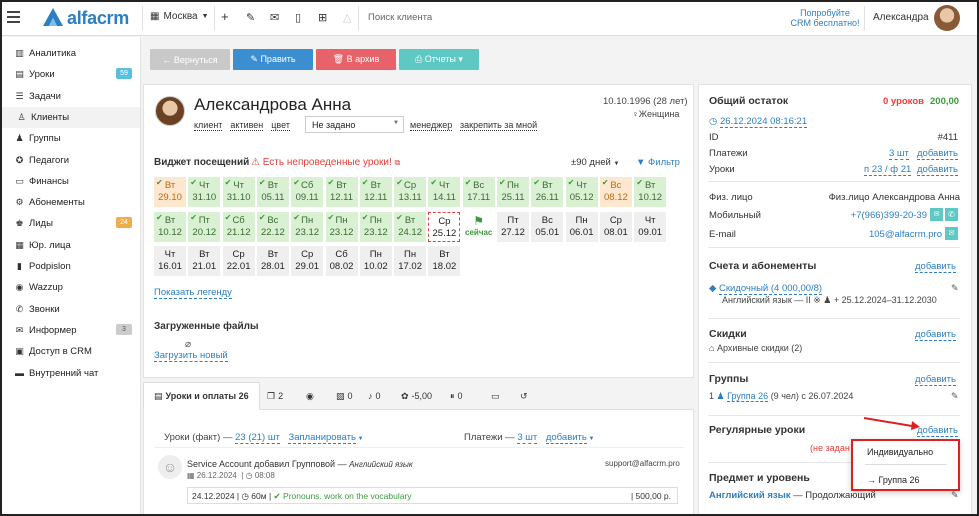 Image resolution: width=979 pixels, height=516 pixels. I want to click on mobile-value: +7(966)399-20-39, so click(873, 215).